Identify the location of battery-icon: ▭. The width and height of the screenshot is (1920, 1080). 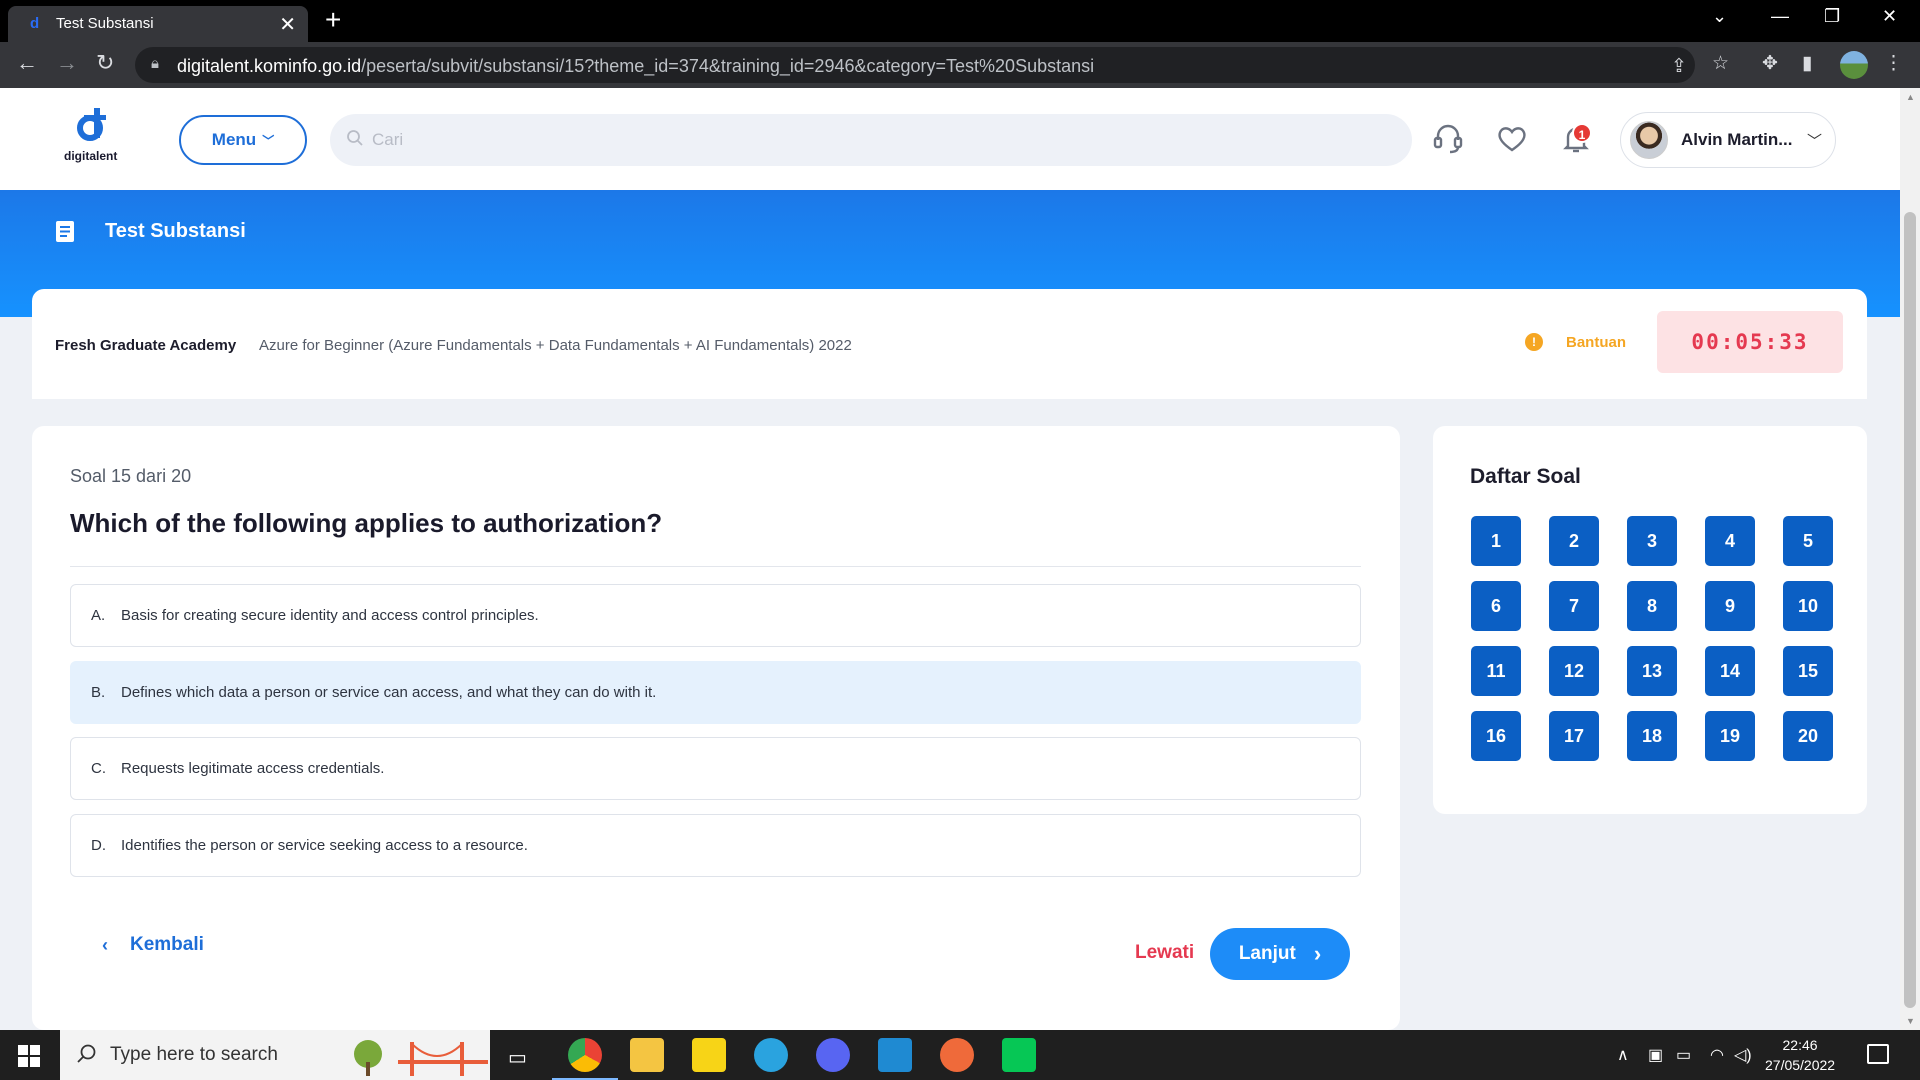
(1683, 1055).